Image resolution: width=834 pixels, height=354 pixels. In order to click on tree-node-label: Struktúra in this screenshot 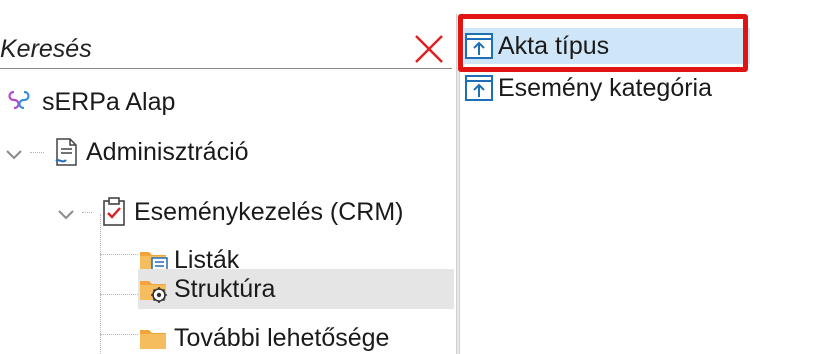, I will do `click(225, 289)`.